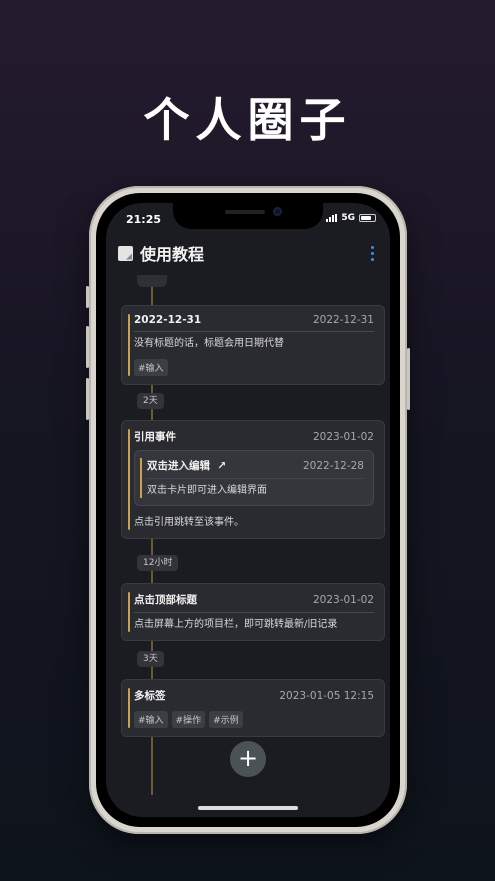  What do you see at coordinates (367, 218) in the screenshot?
I see `battery-icon` at bounding box center [367, 218].